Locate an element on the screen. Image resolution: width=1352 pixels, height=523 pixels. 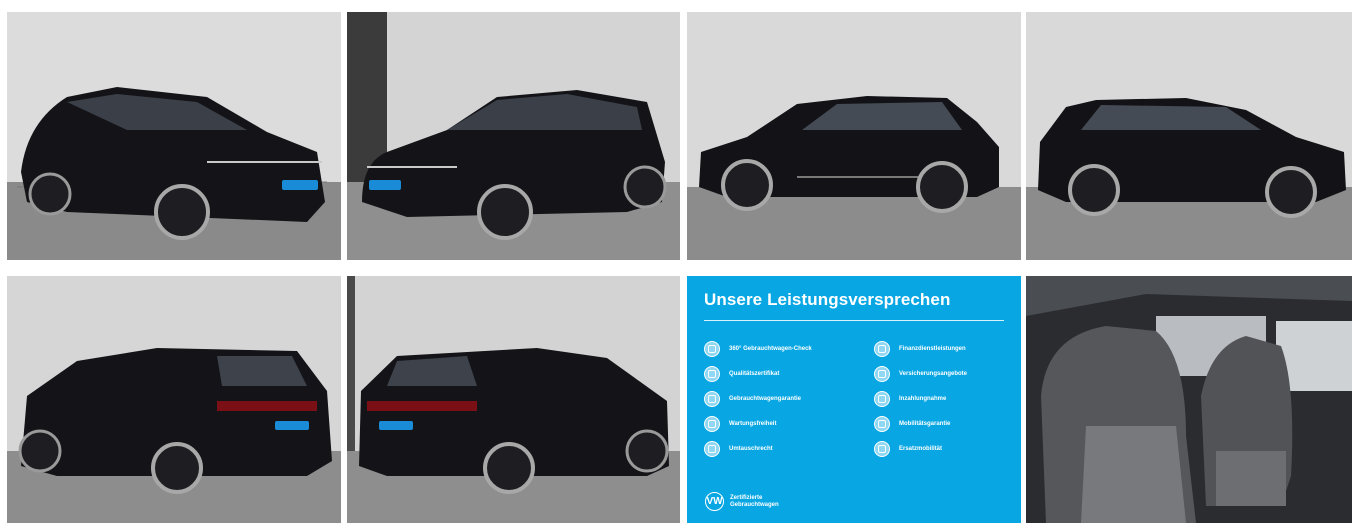
promise-item: Inzahlungnahme is located at coordinates (939, 399).